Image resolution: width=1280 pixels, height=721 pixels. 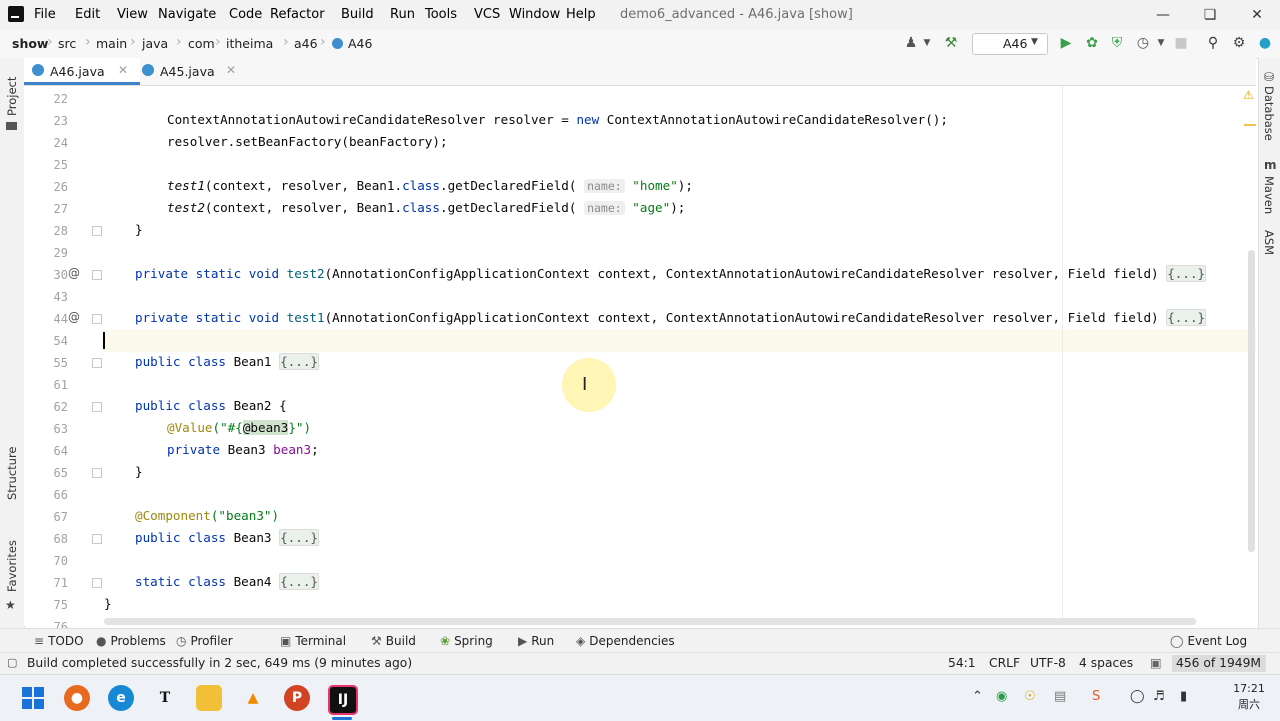 What do you see at coordinates (581, 14) in the screenshot?
I see `menu-help: Help` at bounding box center [581, 14].